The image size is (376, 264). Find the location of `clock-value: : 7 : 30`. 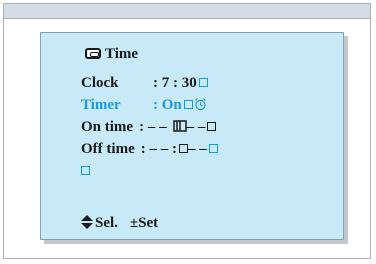

clock-value: : 7 : 30 is located at coordinates (175, 83).